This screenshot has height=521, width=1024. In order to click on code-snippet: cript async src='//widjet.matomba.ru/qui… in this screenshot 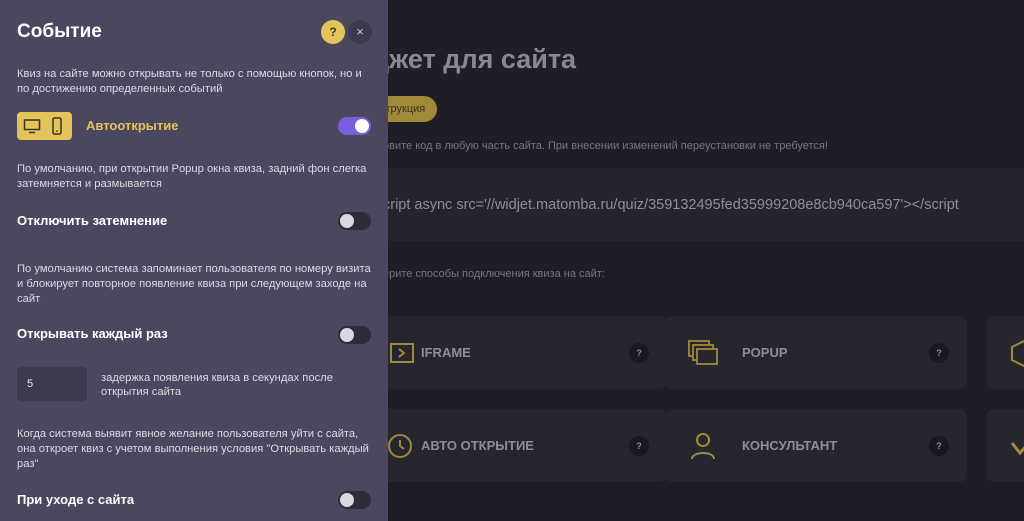, I will do `click(671, 205)`.